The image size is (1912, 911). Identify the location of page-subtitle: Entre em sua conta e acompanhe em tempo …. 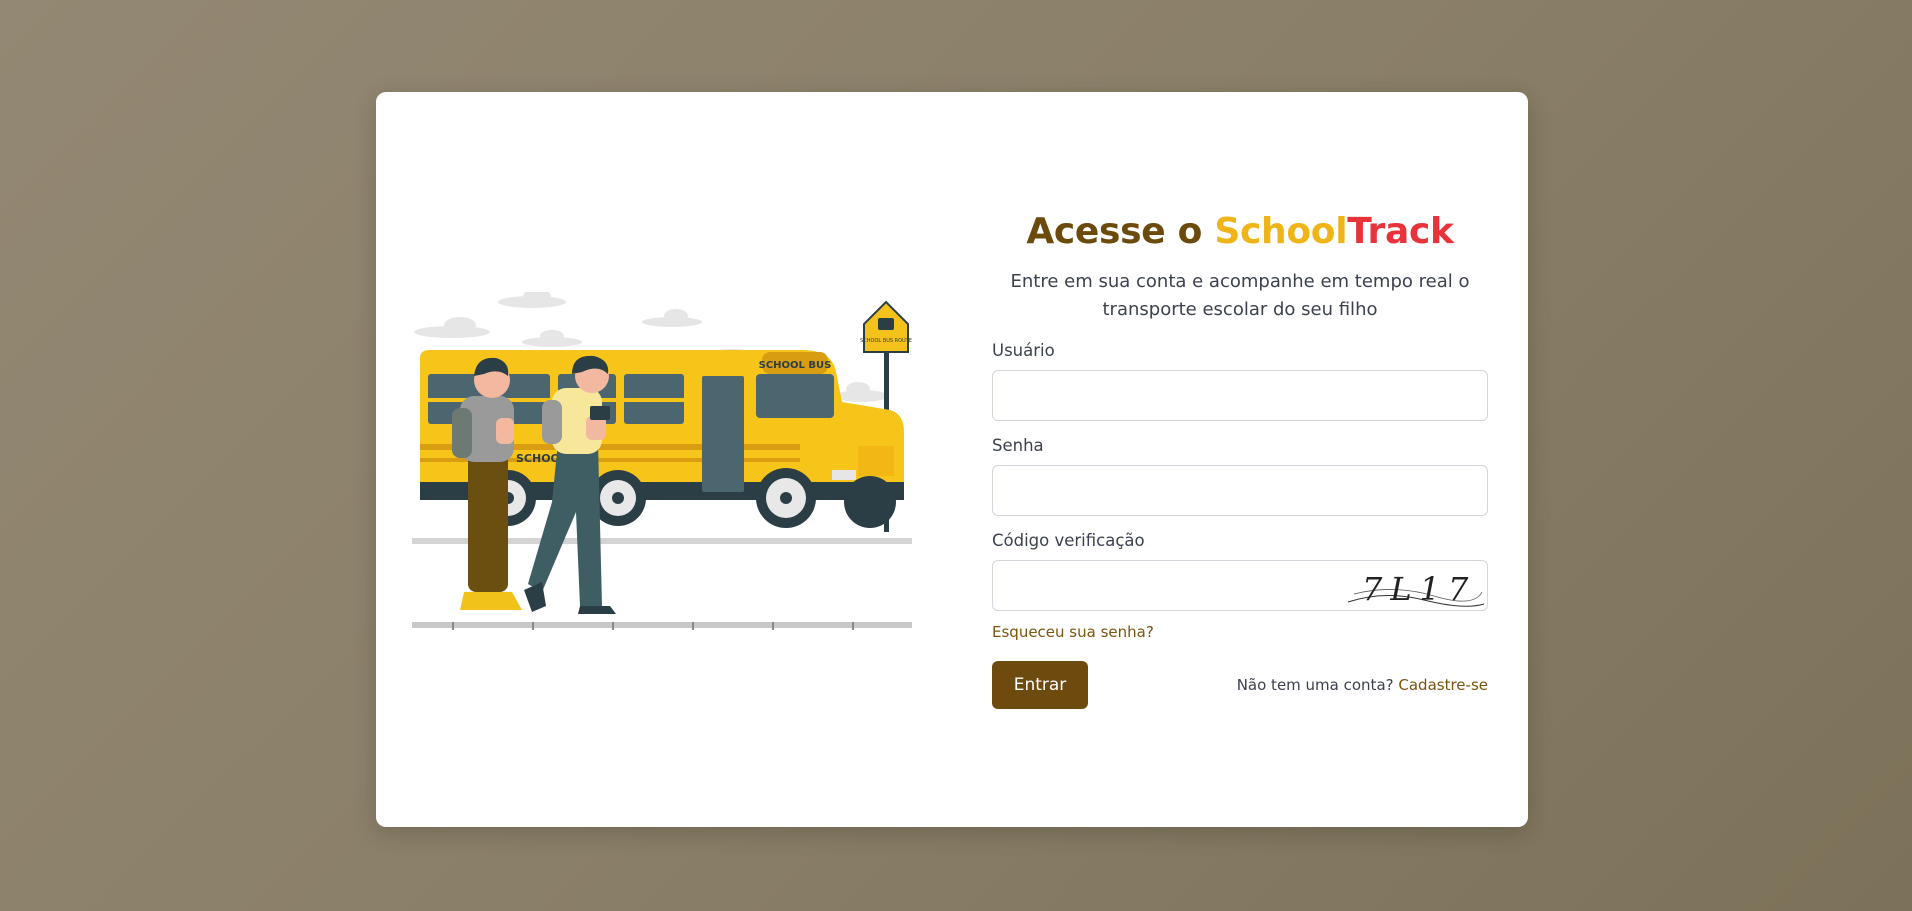
(1240, 295).